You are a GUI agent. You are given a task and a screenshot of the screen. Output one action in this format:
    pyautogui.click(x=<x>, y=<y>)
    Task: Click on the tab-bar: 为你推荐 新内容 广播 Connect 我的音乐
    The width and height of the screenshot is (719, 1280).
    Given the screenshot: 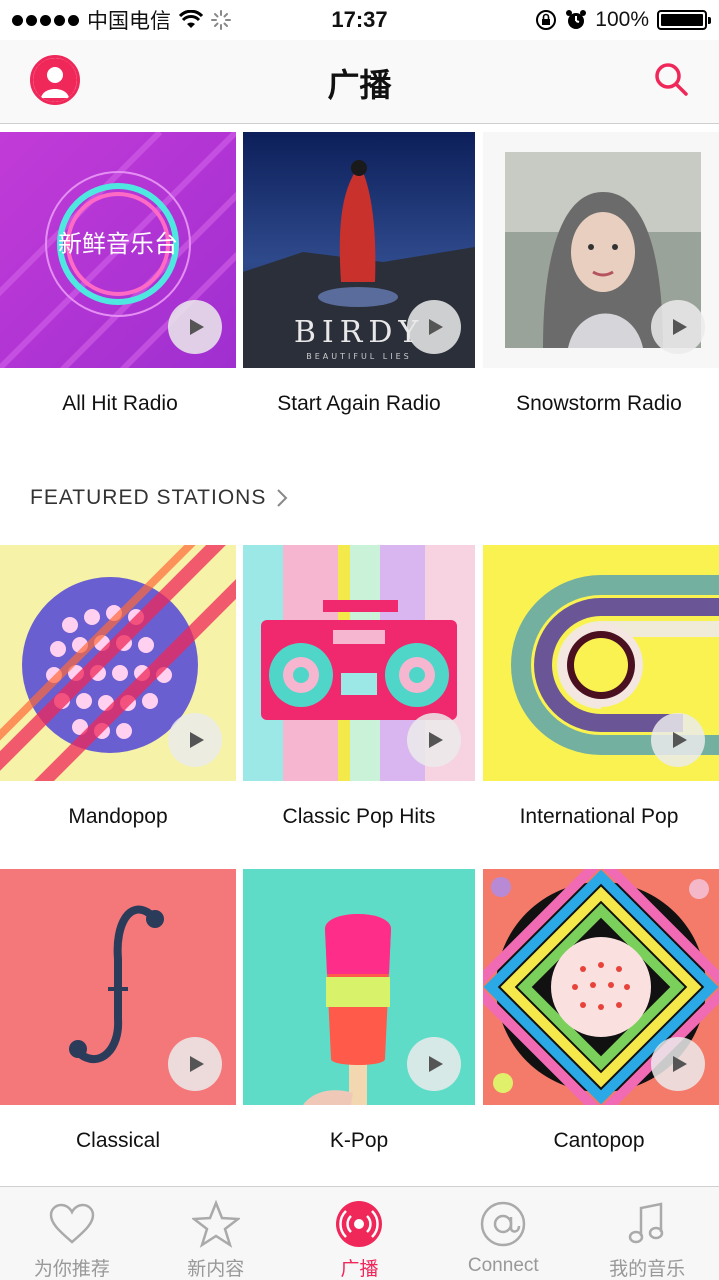 What is the action you would take?
    pyautogui.click(x=359, y=1233)
    